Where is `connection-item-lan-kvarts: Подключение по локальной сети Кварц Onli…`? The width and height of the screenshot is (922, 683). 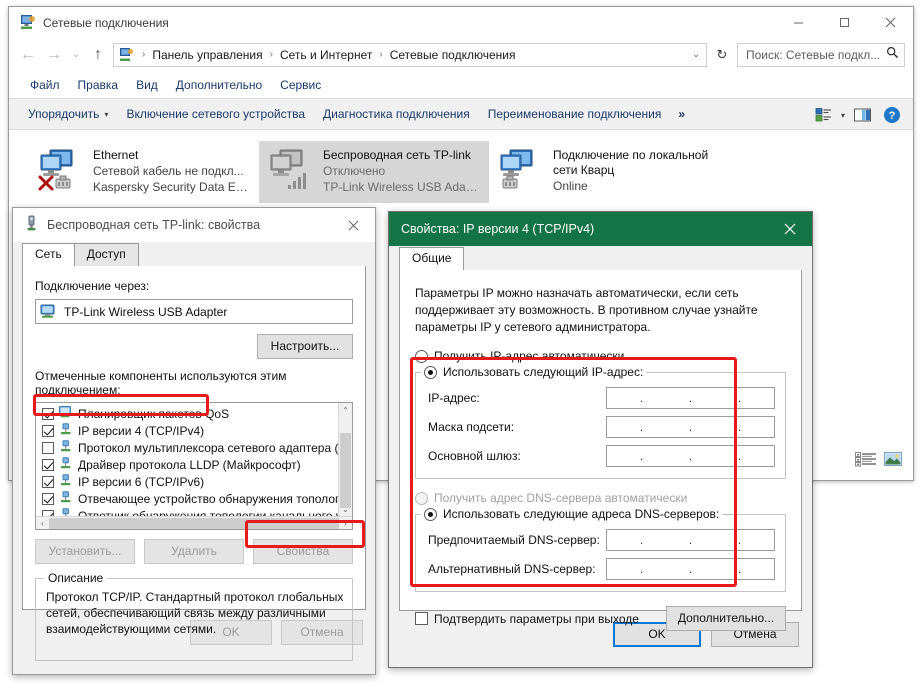 connection-item-lan-kvarts: Подключение по локальной сети Кварц Onli… is located at coordinates (604, 172).